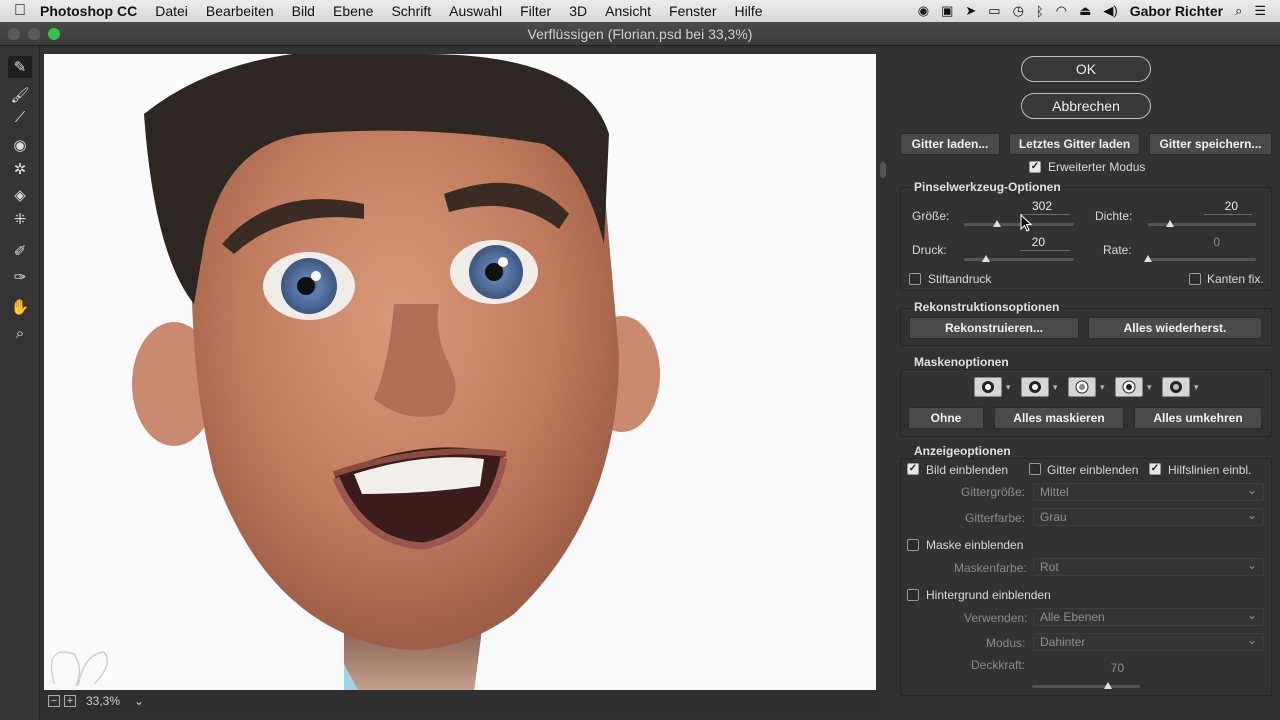 This screenshot has width=1280, height=720. Describe the element at coordinates (749, 11) in the screenshot. I see `menu-hilfe: Hilfe` at that location.